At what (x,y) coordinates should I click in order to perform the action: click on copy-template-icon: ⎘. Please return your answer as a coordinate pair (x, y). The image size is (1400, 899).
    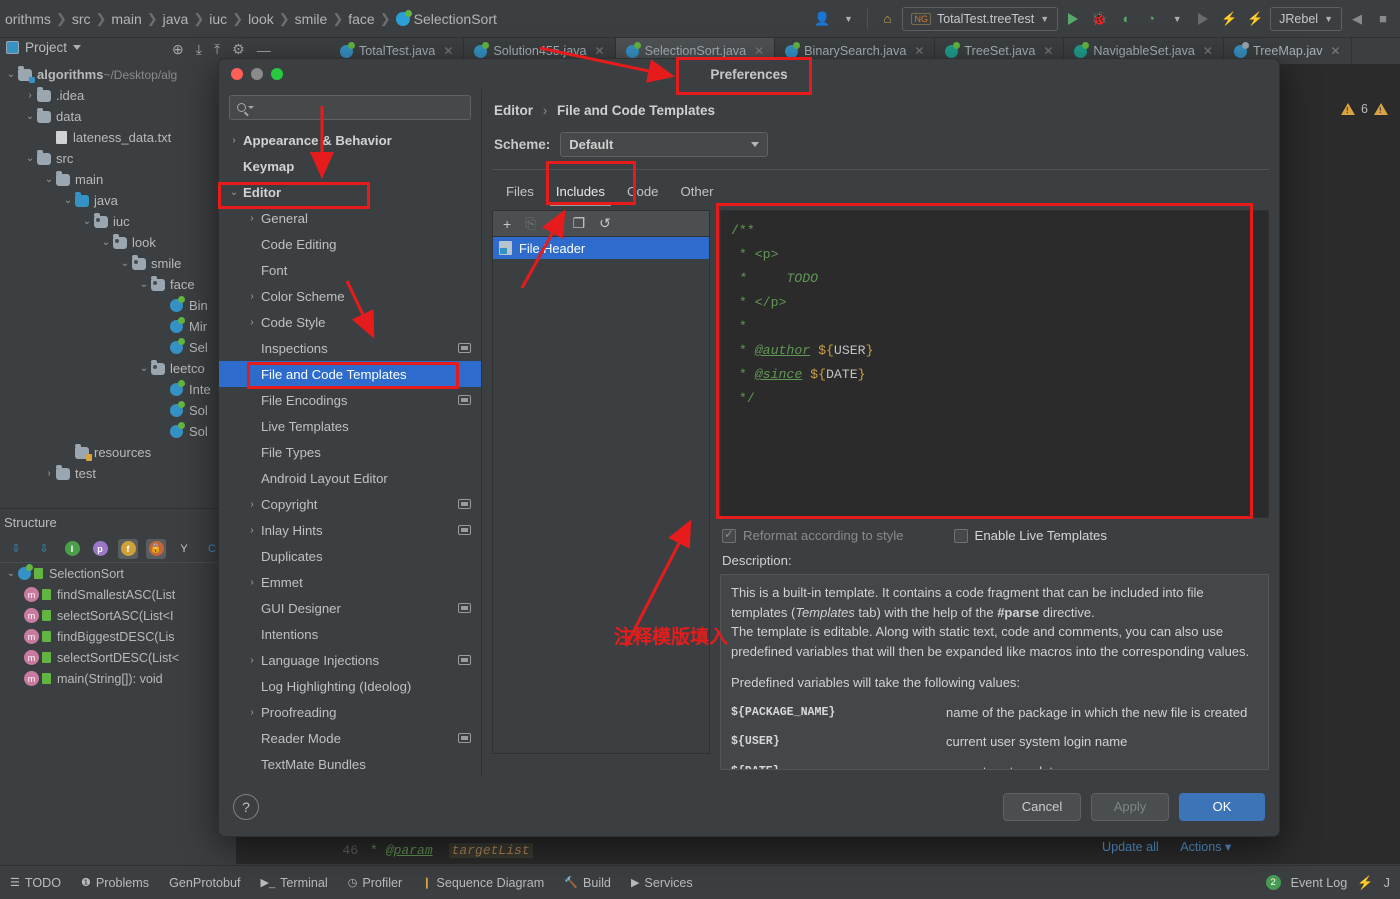
    Looking at the image, I should click on (530, 223).